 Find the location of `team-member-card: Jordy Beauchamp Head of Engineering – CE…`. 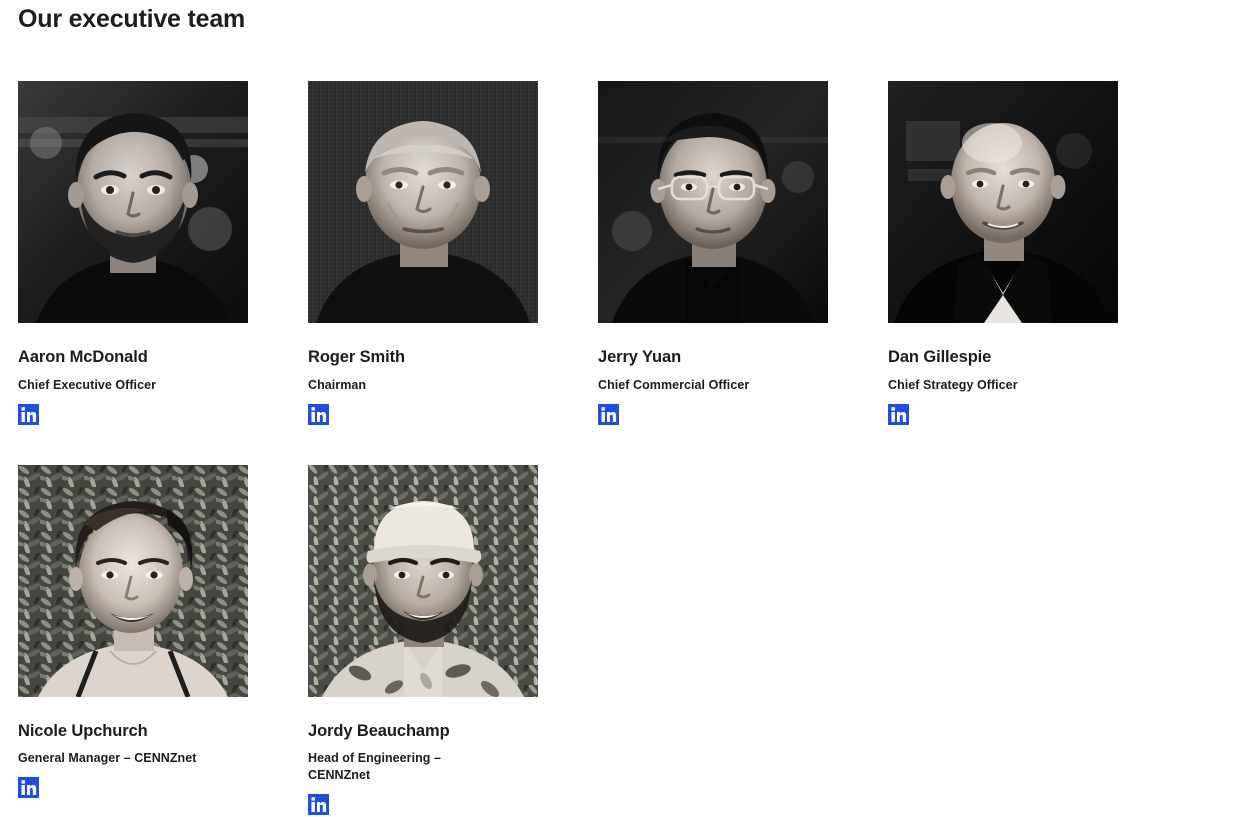

team-member-card: Jordy Beauchamp Head of Engineering – CE… is located at coordinates (423, 640).